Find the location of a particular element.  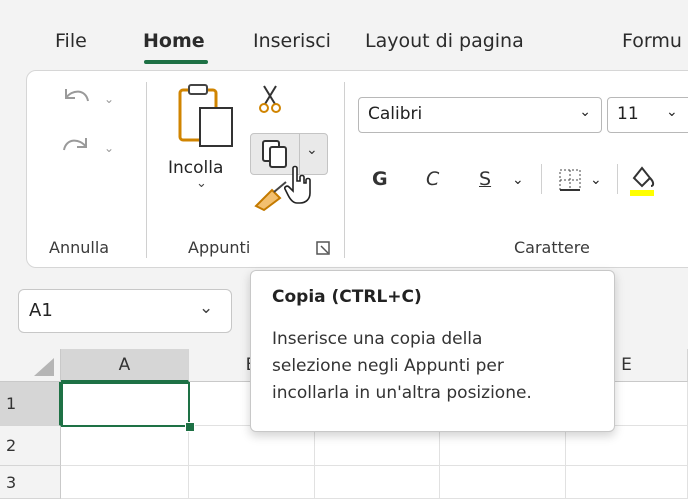

underline-chevron-icon: ⌄ is located at coordinates (518, 180).